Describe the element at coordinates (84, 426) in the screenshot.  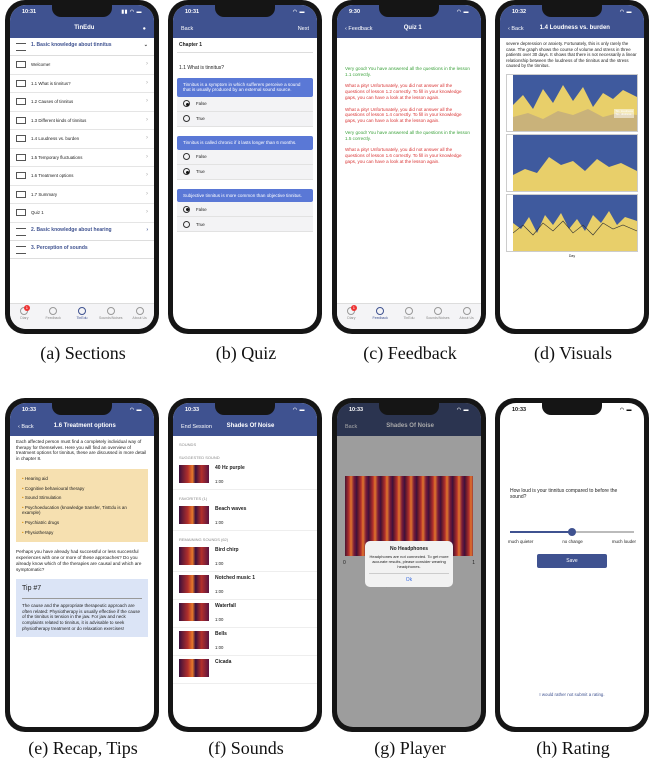
I see `page-title: 1.6 Treatment options` at that location.